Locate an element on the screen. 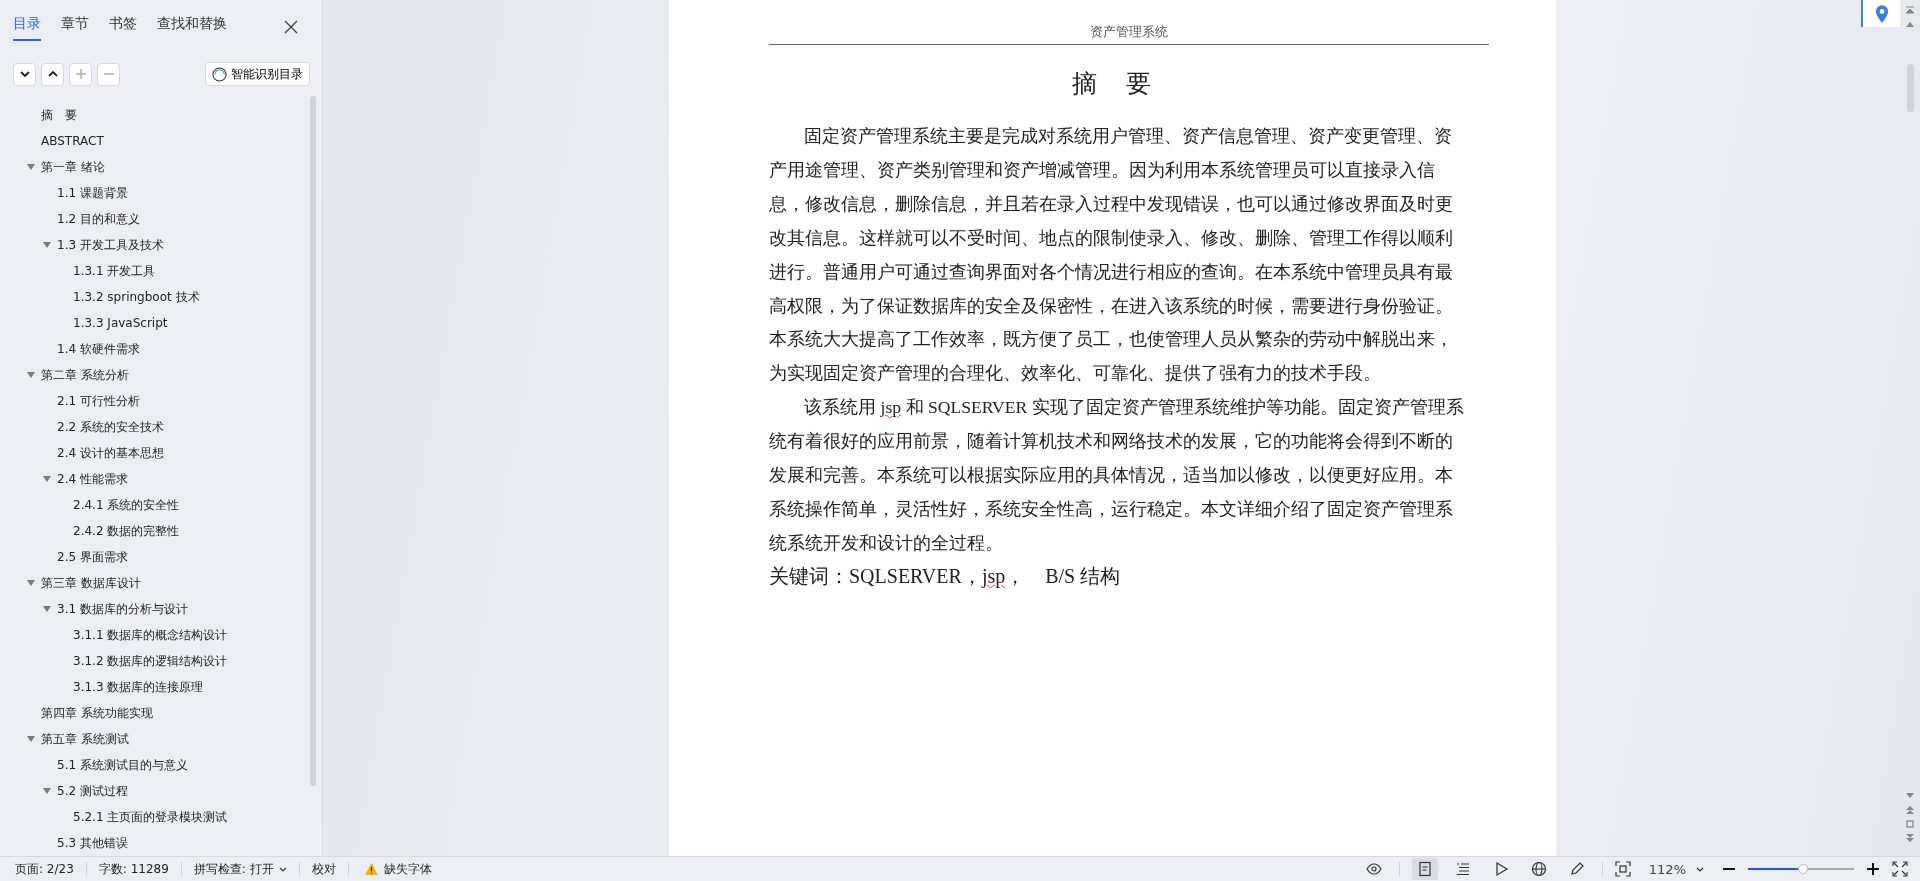 Image resolution: width=1920 pixels, height=881 pixels. page-header: 资产管理系统 is located at coordinates (1129, 32).